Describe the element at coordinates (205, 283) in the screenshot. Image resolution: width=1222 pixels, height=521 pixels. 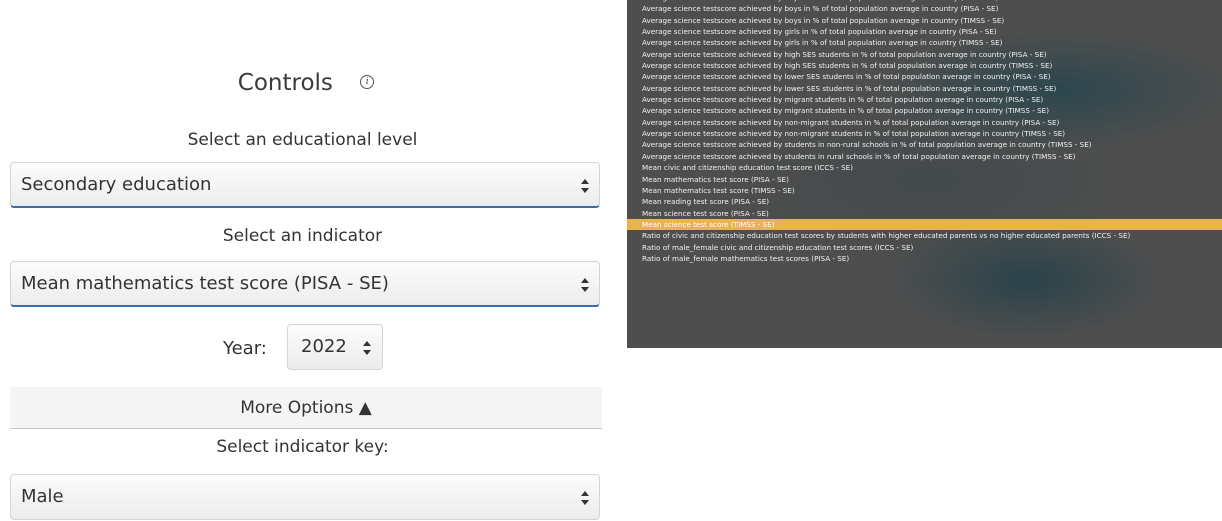
I see `indicator-select-value: Mean mathematics test score (PISA - SE)` at that location.